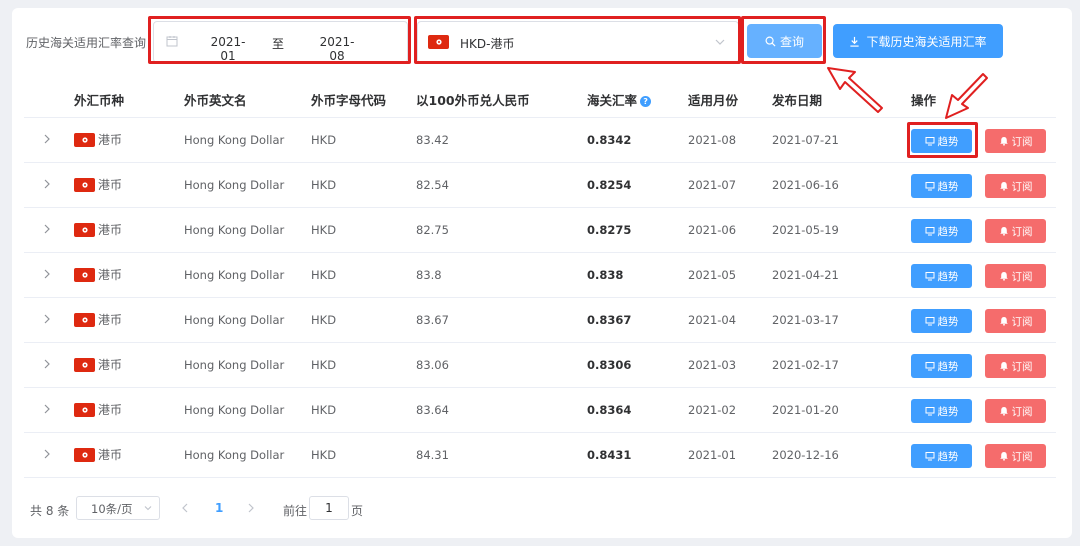 The image size is (1080, 546). I want to click on customs-rate: 0.838, so click(605, 275).